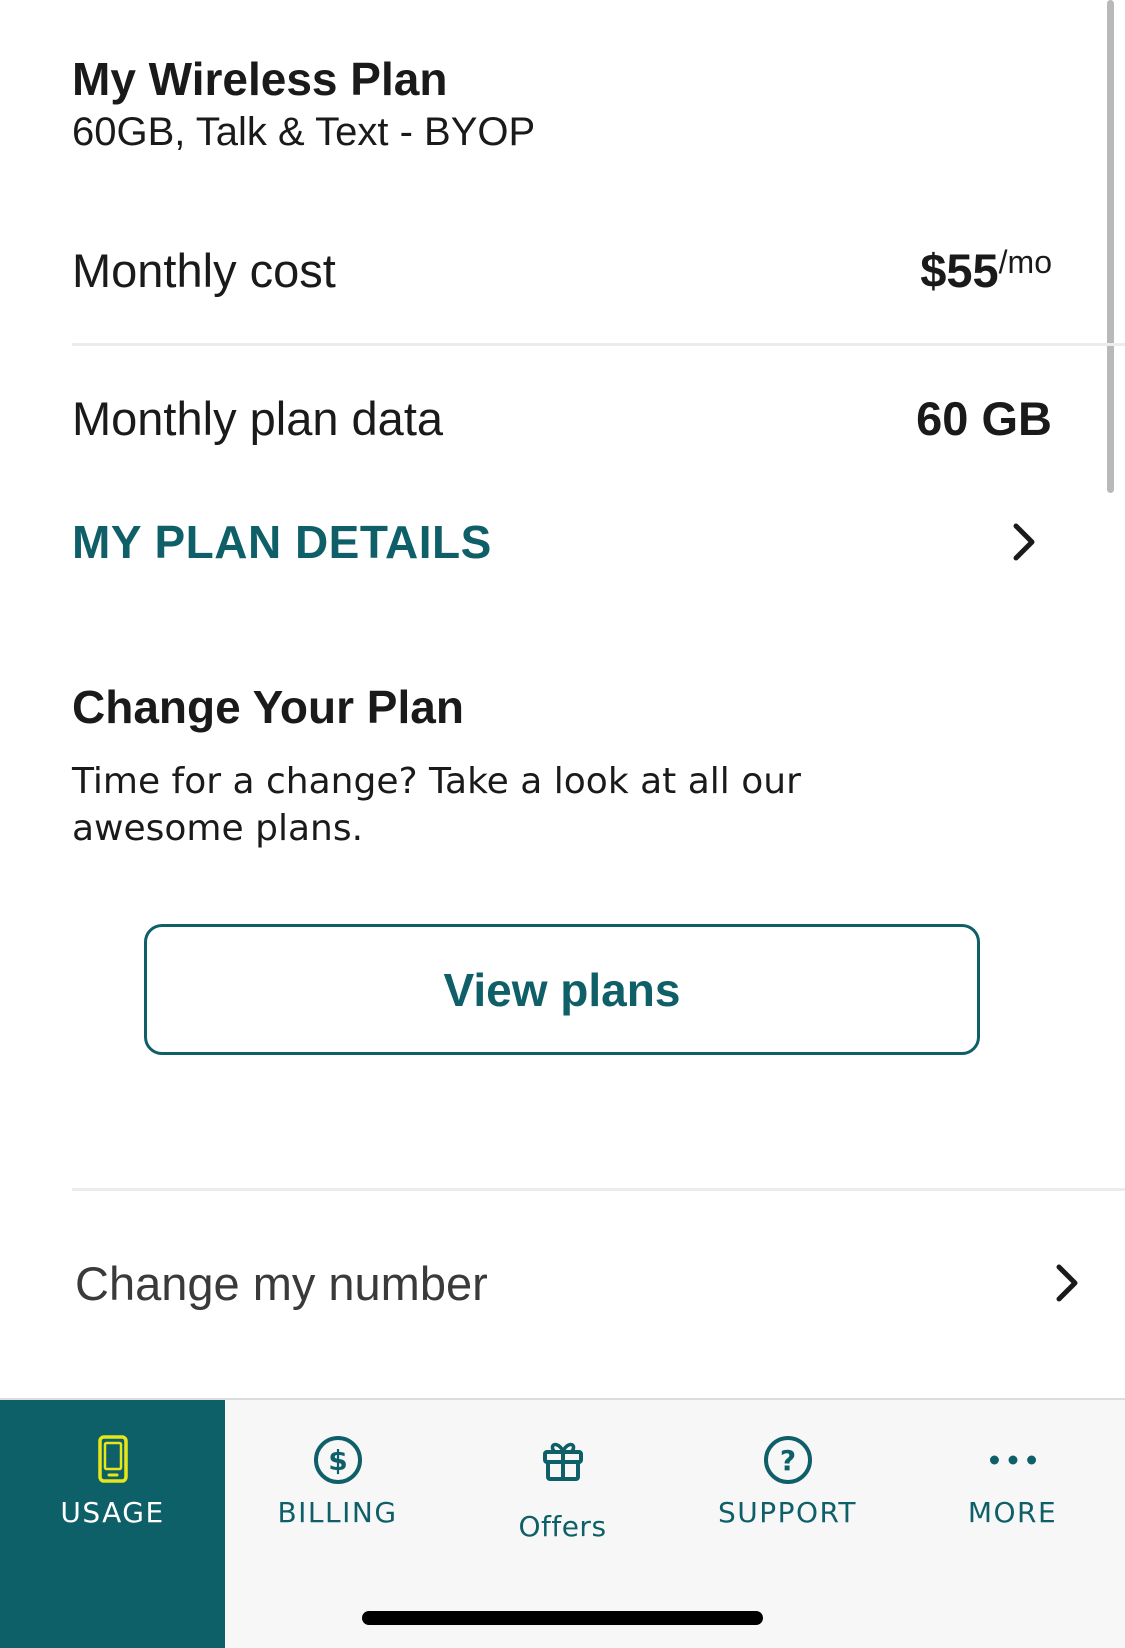  What do you see at coordinates (112, 1512) in the screenshot?
I see `tab-usage-label: USAGE` at bounding box center [112, 1512].